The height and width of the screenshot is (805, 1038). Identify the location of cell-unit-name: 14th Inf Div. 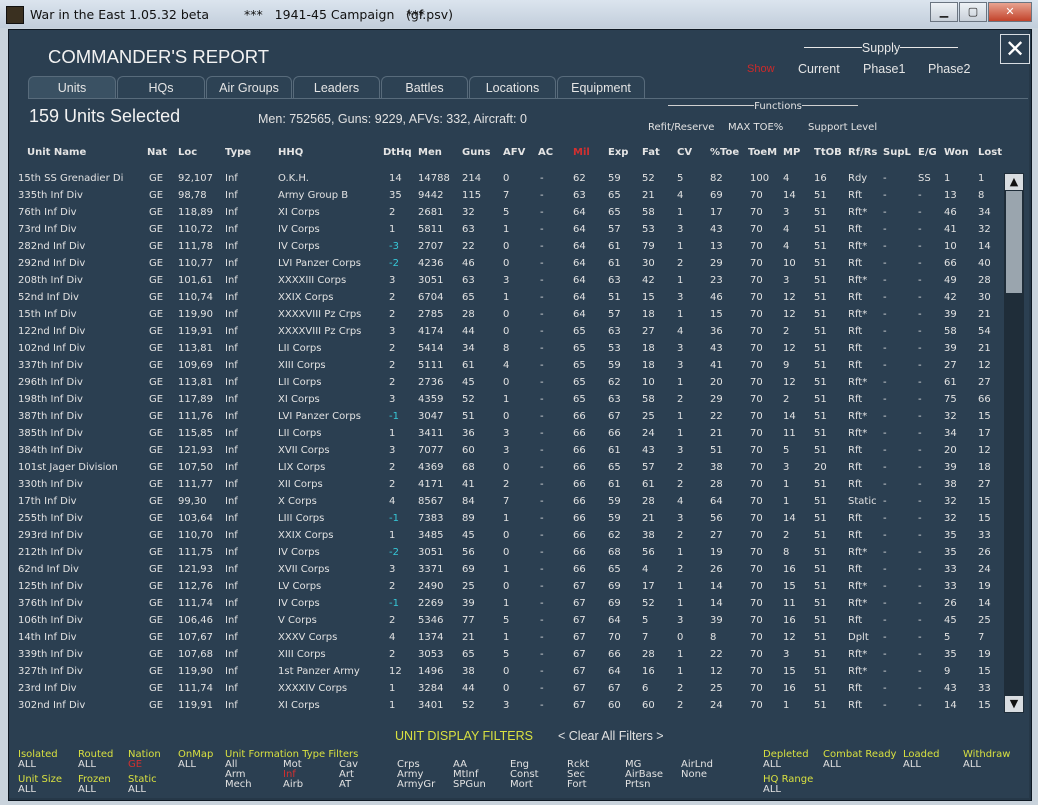
(47, 637).